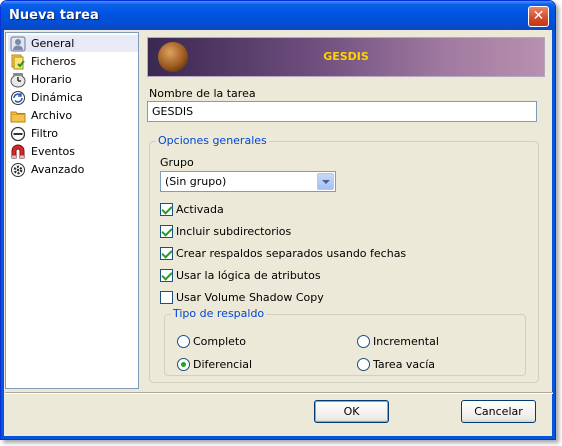 The image size is (562, 446). Describe the element at coordinates (234, 231) in the screenshot. I see `checkbox-label: Incluir subdirectorios` at that location.